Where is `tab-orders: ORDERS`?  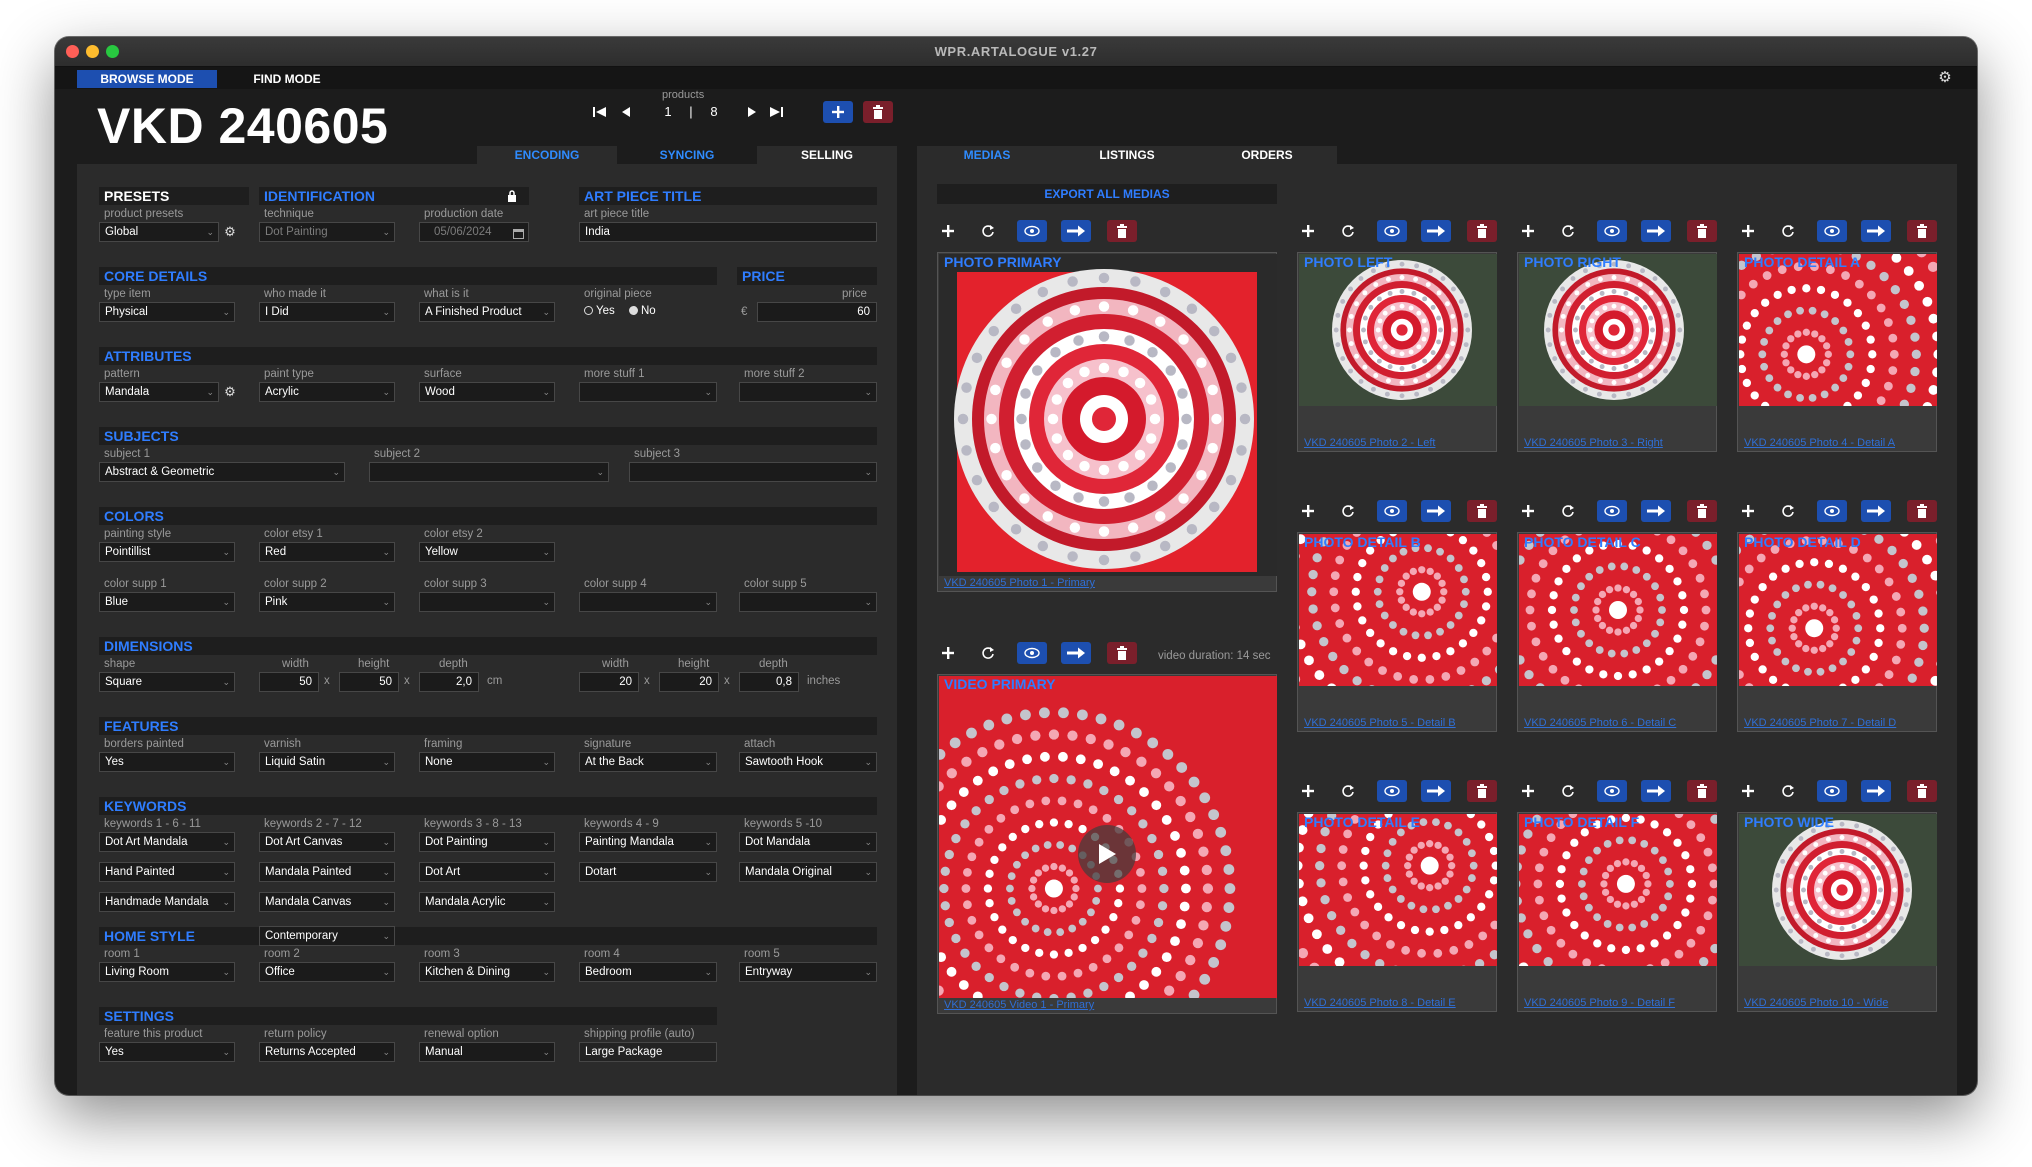
tab-orders: ORDERS is located at coordinates (1267, 155).